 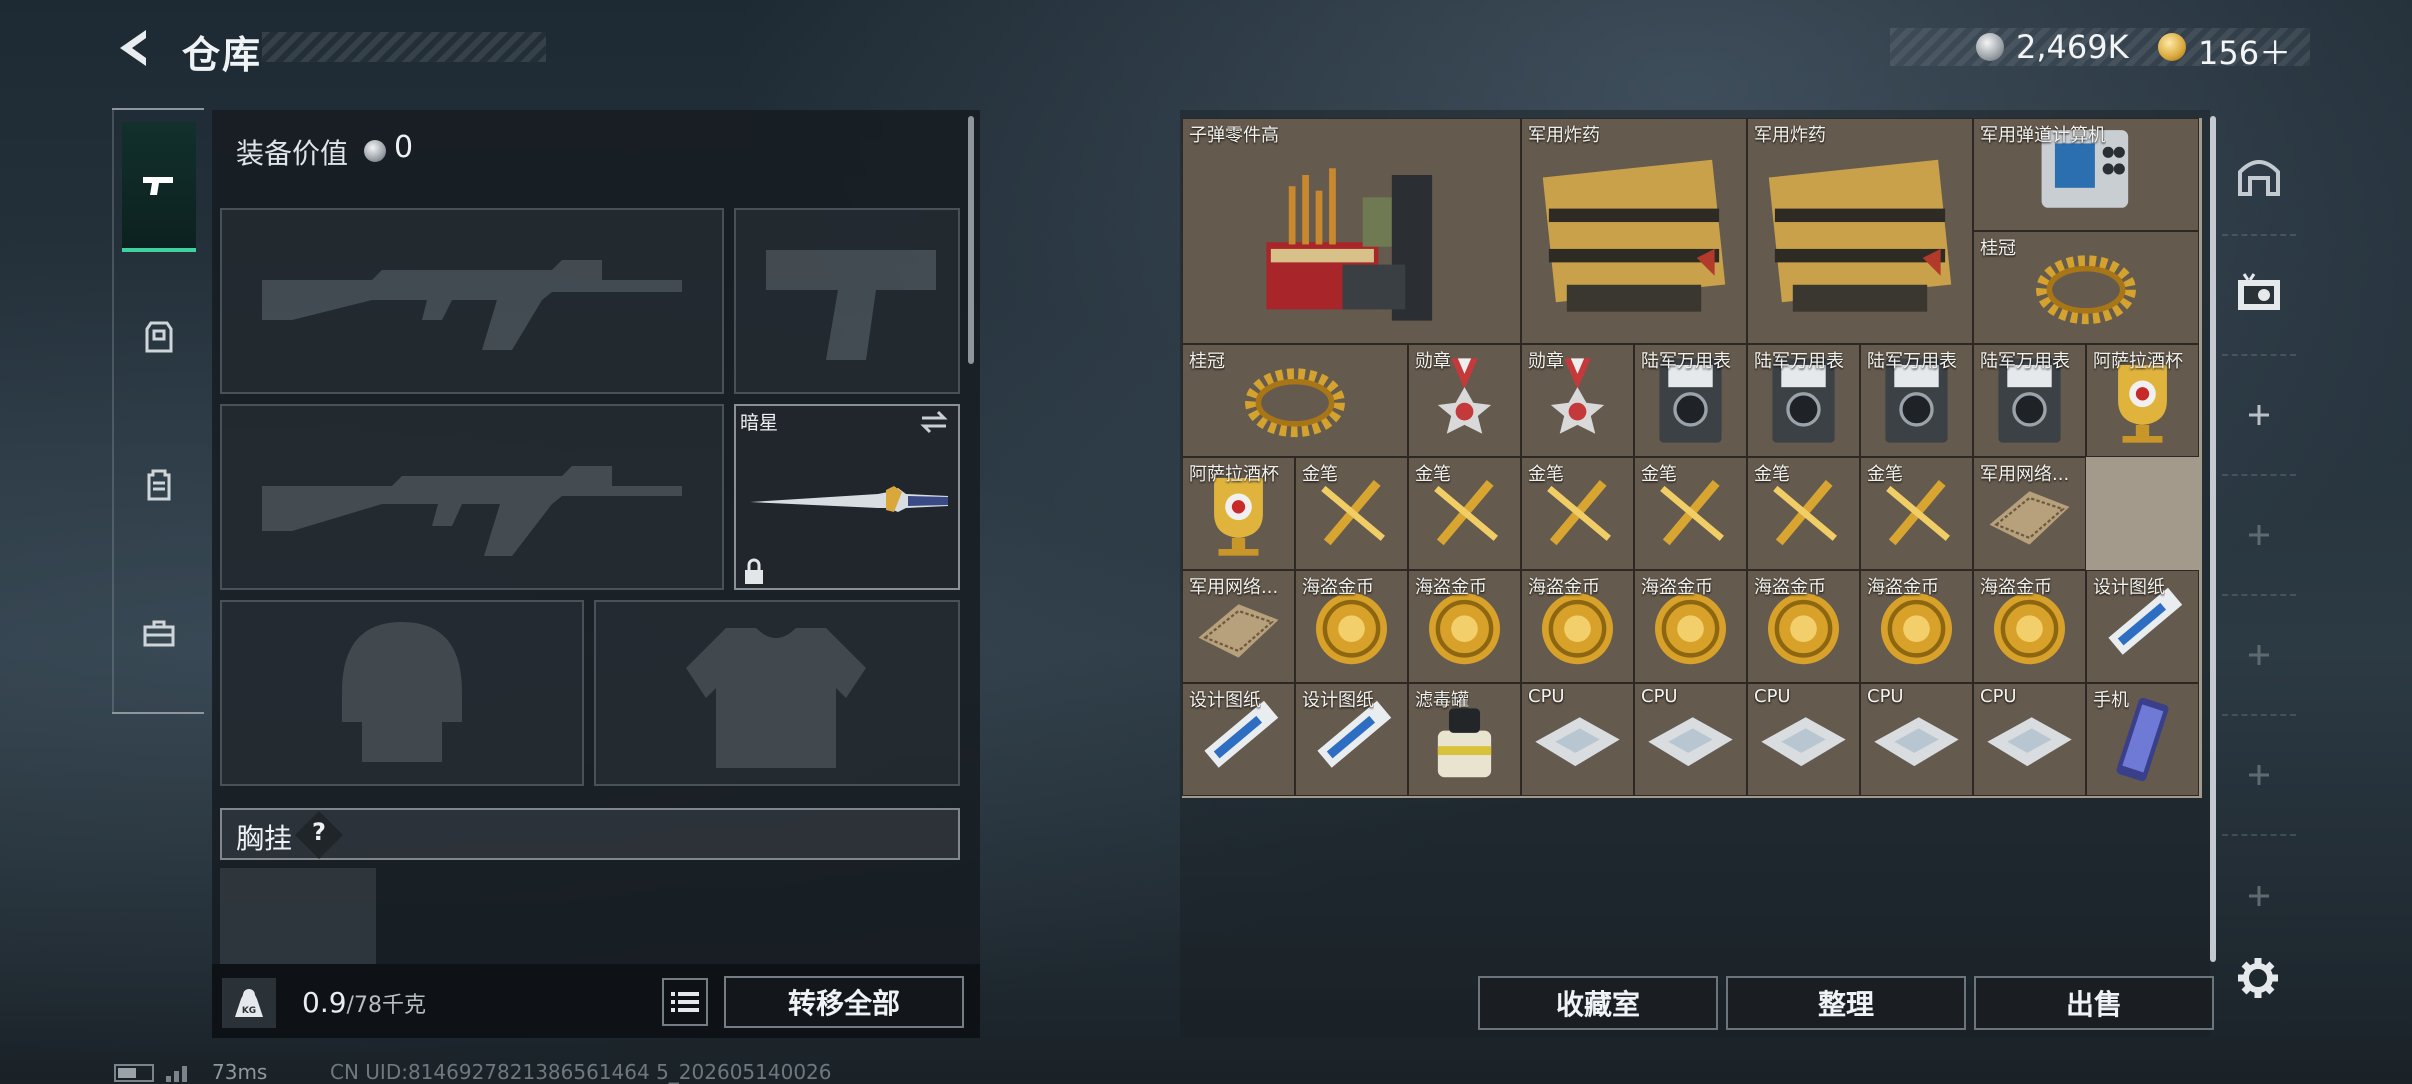 I want to click on silver-currency-value: 2,469K, so click(x=2072, y=47).